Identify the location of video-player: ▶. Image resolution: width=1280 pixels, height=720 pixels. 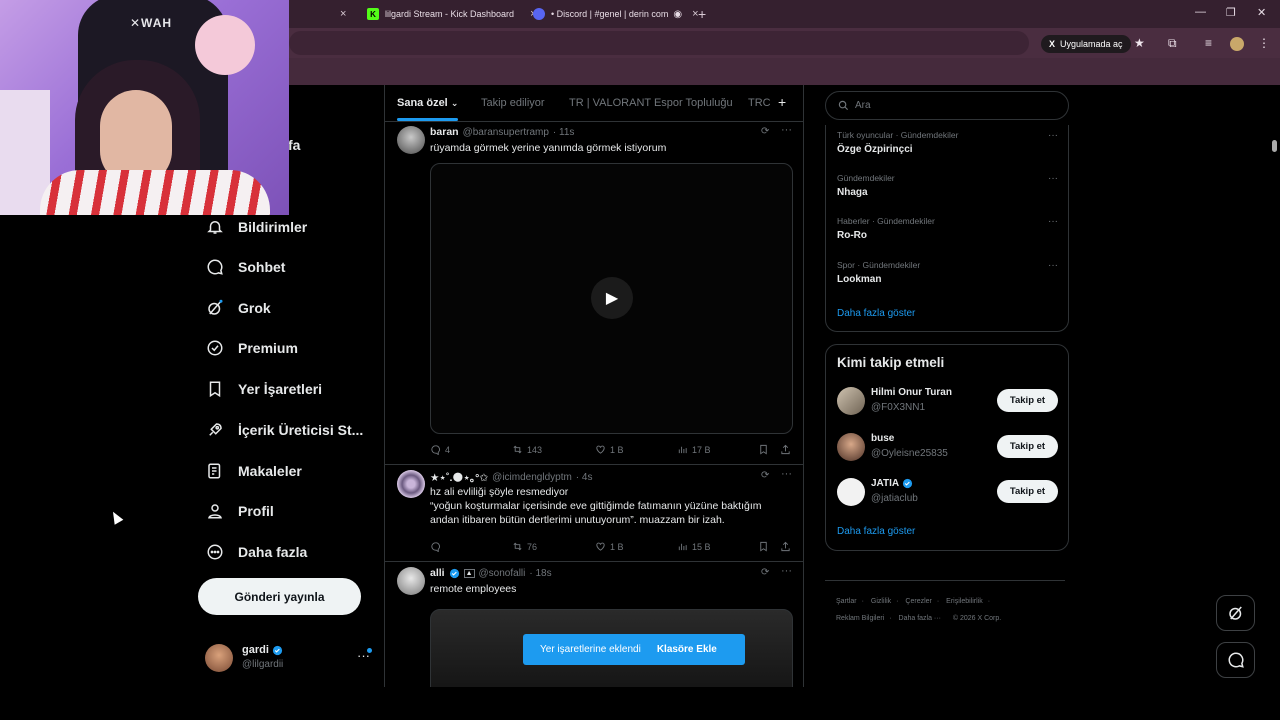
(611, 298).